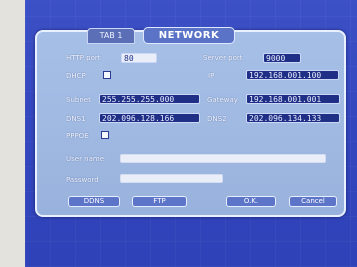 The width and height of the screenshot is (357, 267). What do you see at coordinates (76, 76) in the screenshot?
I see `dhcp-label: DHCP` at bounding box center [76, 76].